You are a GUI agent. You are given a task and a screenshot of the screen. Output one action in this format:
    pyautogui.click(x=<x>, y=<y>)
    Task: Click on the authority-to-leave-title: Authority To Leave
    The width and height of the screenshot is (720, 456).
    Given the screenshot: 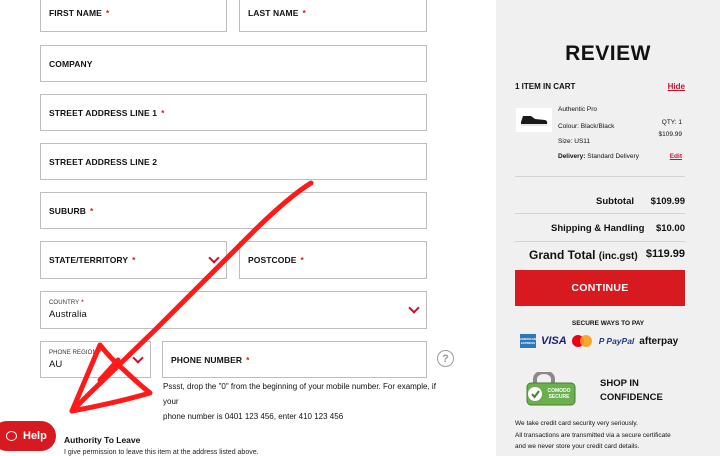 What is the action you would take?
    pyautogui.click(x=102, y=440)
    